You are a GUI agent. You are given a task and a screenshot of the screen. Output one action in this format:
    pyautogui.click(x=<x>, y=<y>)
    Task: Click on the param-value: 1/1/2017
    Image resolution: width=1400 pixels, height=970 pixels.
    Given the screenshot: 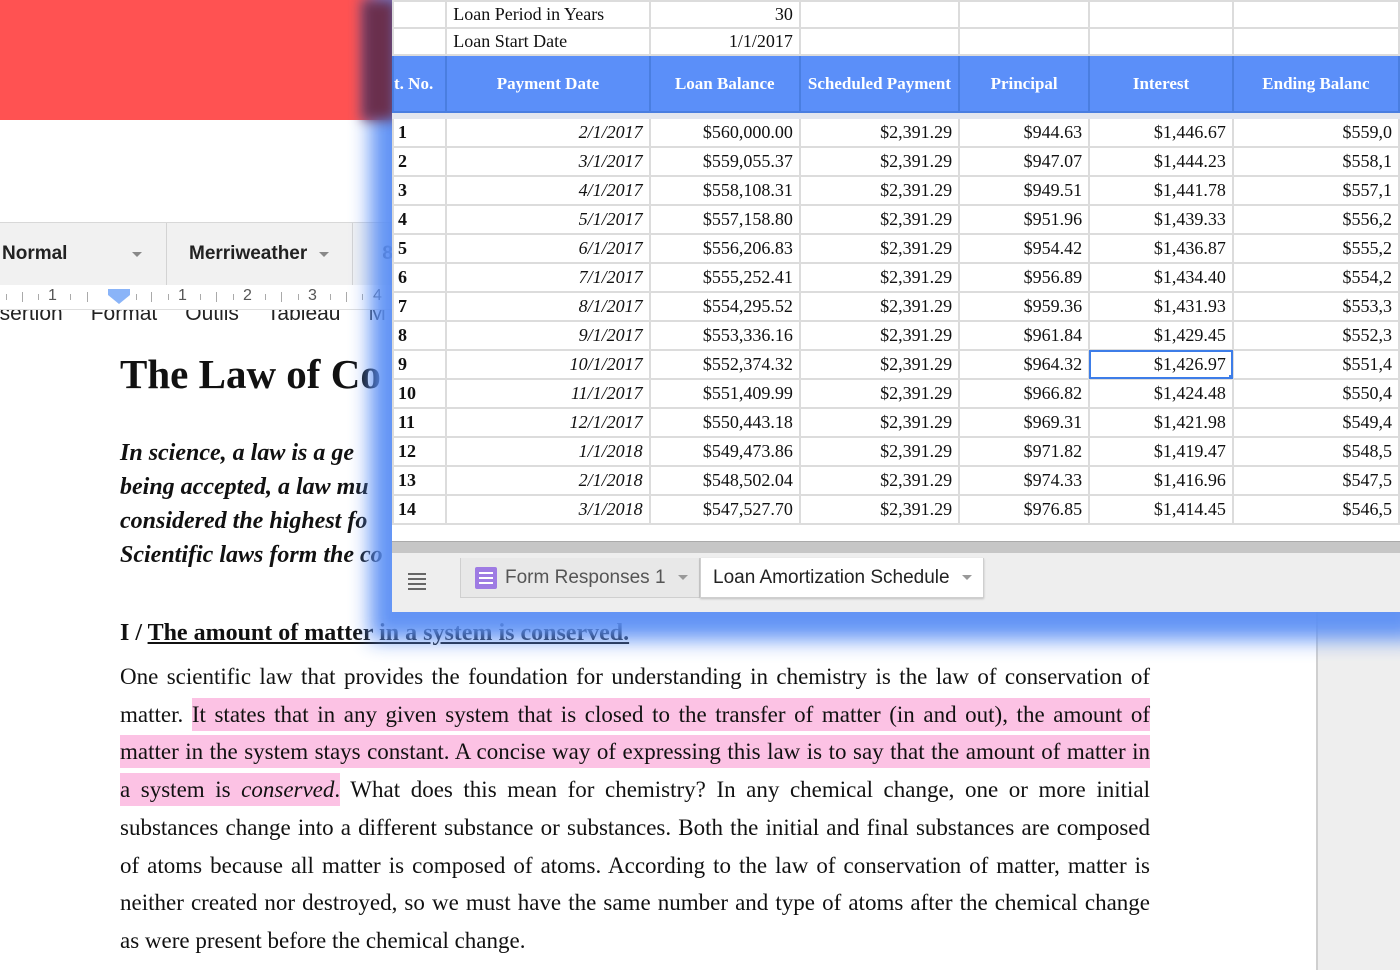 What is the action you would take?
    pyautogui.click(x=724, y=41)
    